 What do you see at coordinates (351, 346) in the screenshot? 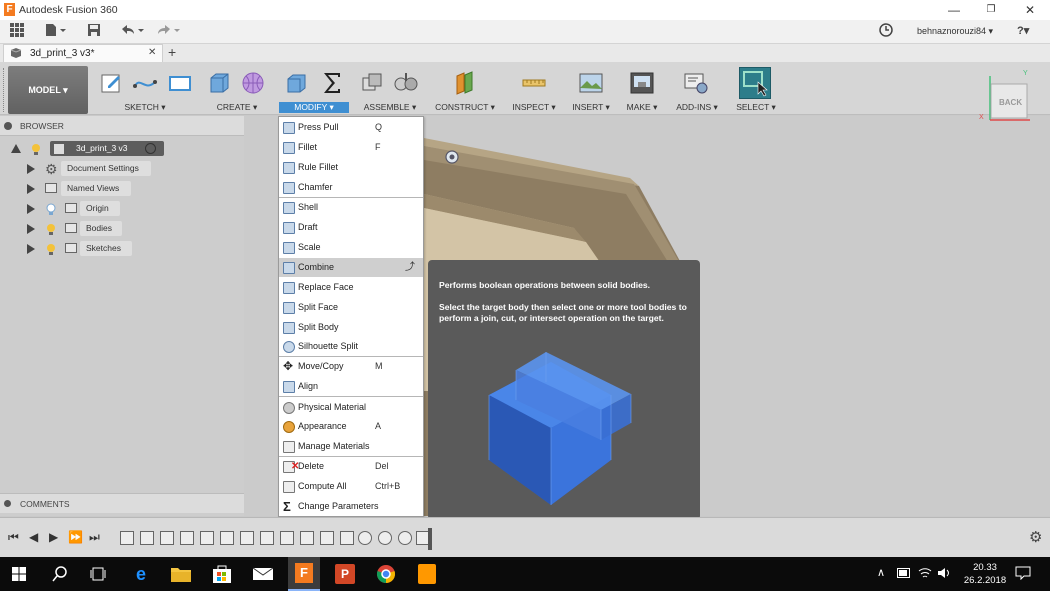
I see `menu-item-silhouette-split: Silhouette Split` at bounding box center [351, 346].